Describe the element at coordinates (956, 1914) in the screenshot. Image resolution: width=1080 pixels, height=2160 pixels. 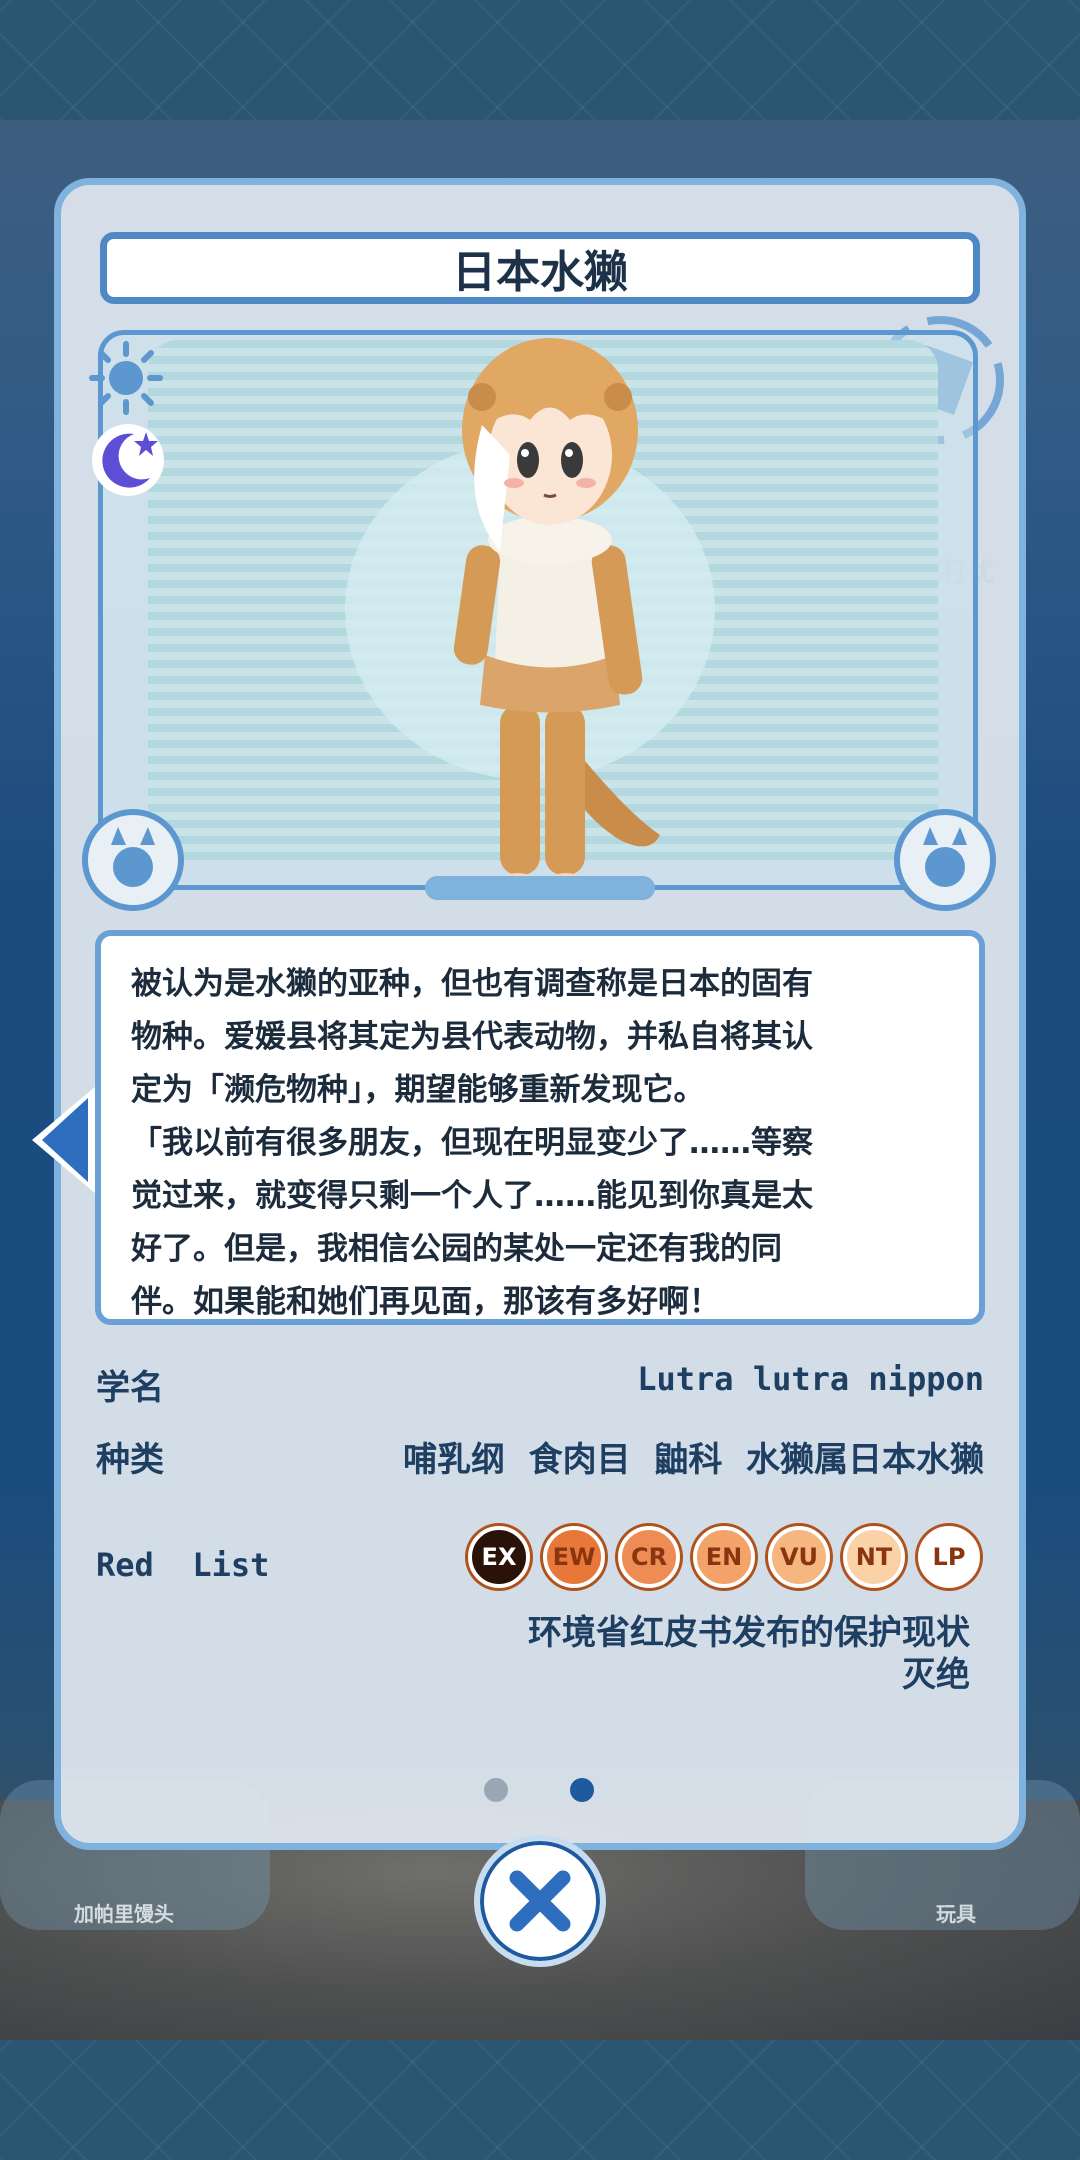
I see `background-label-right: 玩具` at that location.